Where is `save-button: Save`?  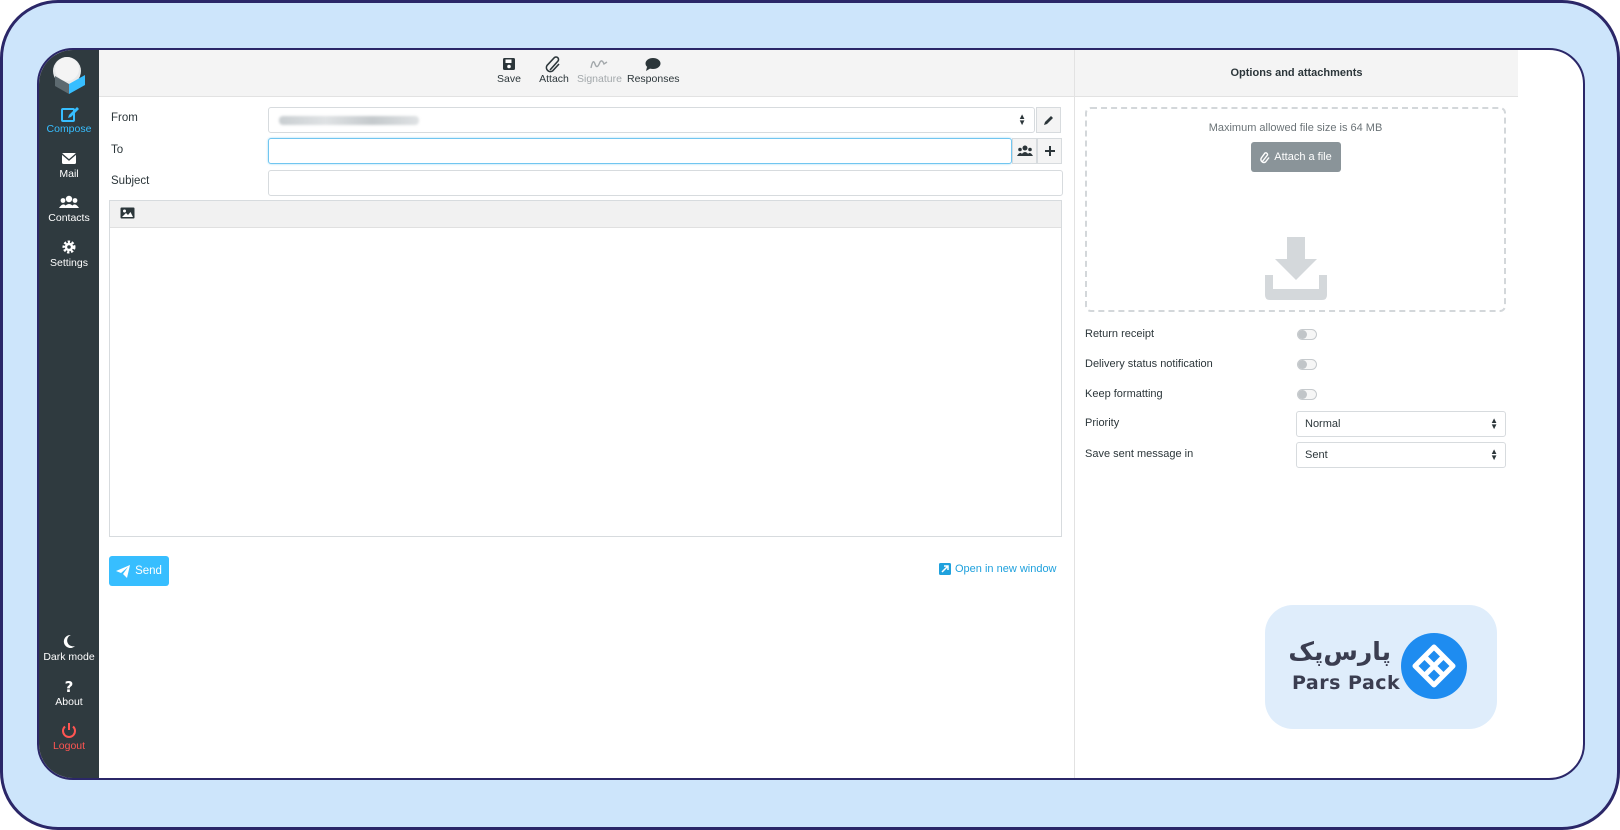 save-button: Save is located at coordinates (509, 70).